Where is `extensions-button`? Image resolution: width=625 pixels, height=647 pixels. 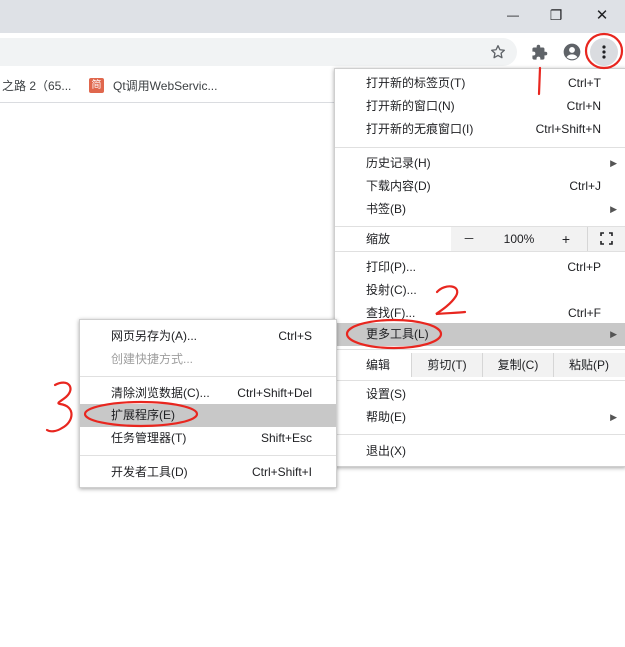 extensions-button is located at coordinates (539, 52).